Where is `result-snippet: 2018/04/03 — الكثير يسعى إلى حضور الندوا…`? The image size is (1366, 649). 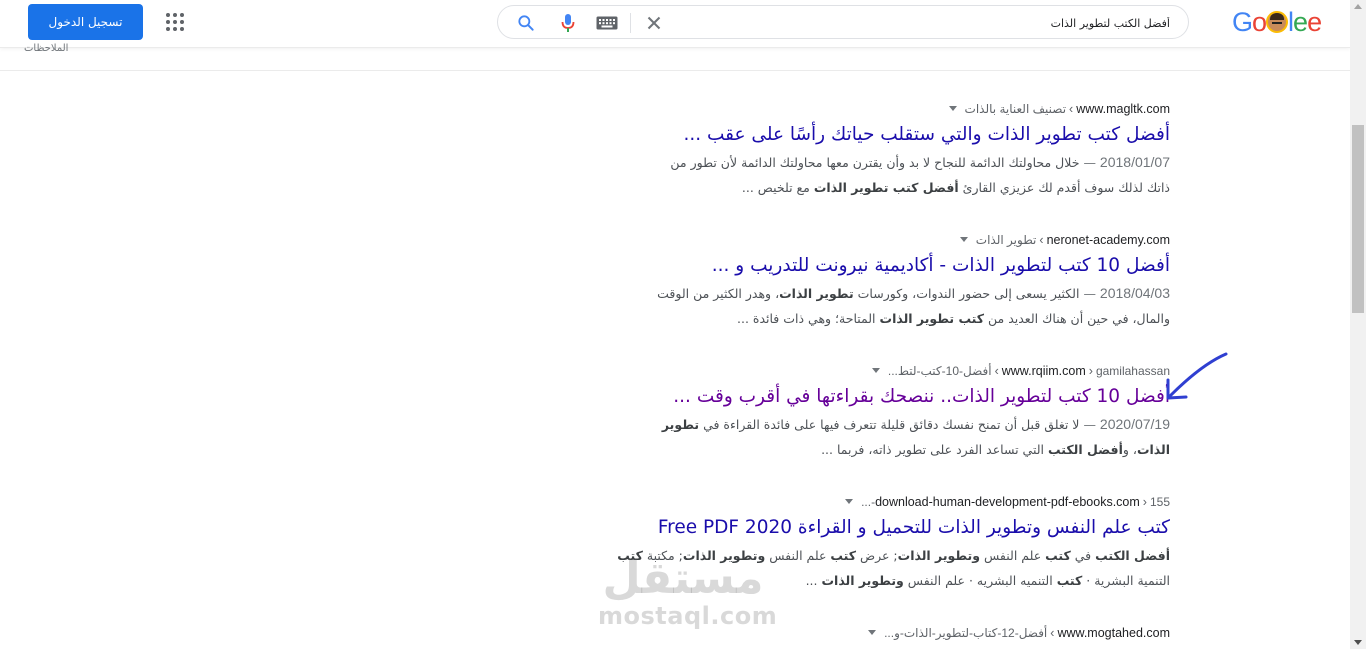 result-snippet: 2018/04/03 — الكثير يسعى إلى حضور الندوا… is located at coordinates (913, 305).